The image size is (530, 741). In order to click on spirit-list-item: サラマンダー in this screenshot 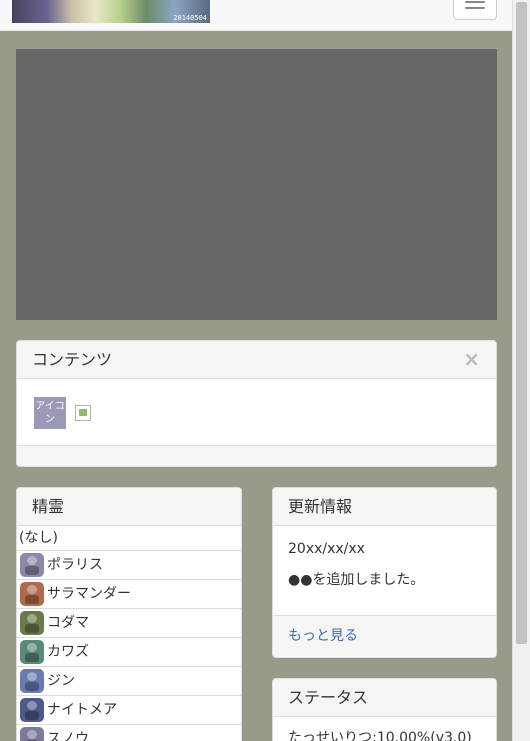, I will do `click(129, 593)`.